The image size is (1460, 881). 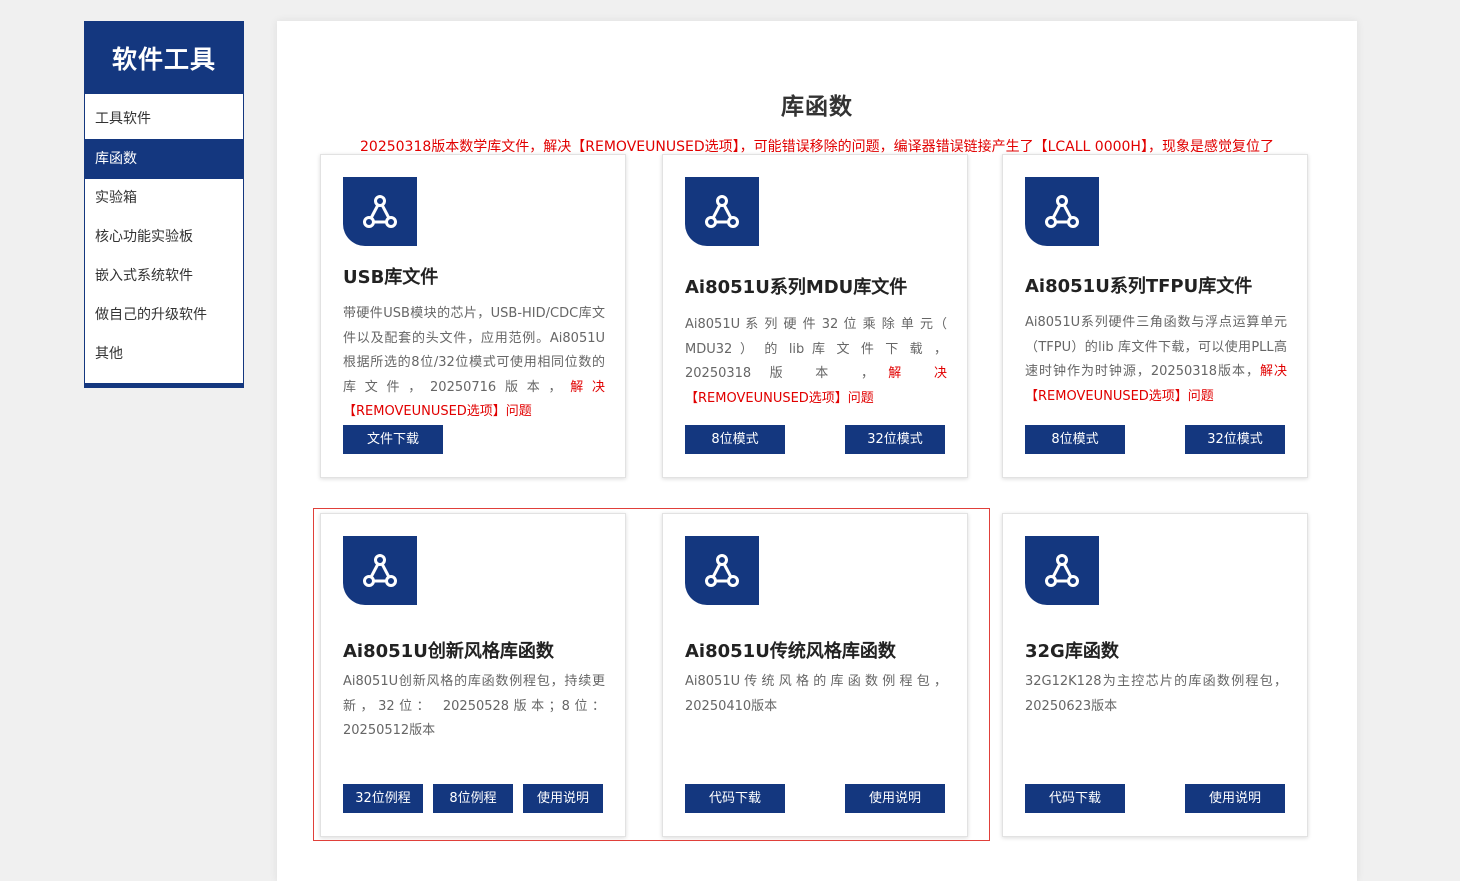 I want to click on sidebar-item-experiment-box: 实验箱, so click(x=164, y=198).